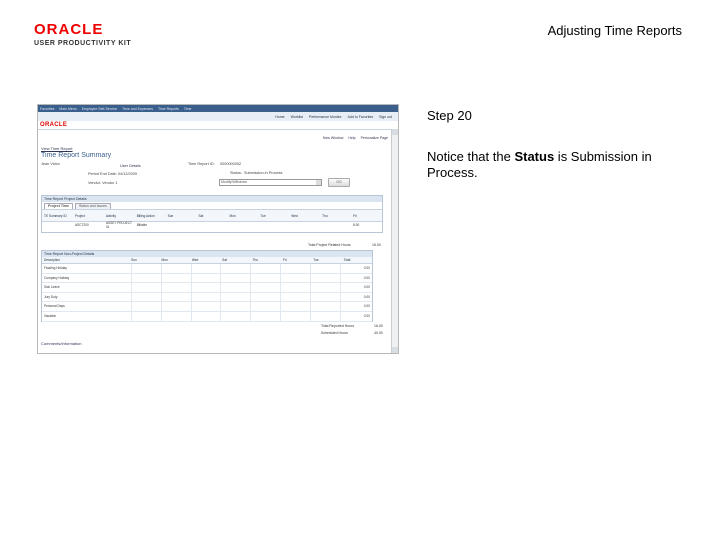 The width and height of the screenshot is (720, 540). Describe the element at coordinates (207, 307) in the screenshot. I see `table-row: Personal Days 0.00` at that location.